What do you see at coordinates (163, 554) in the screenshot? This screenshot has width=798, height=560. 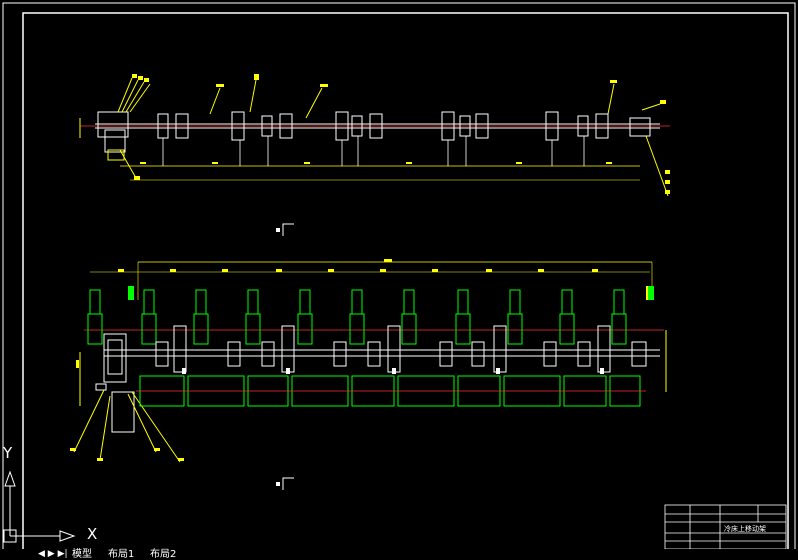 I see `tab-layout-2: 布局2` at bounding box center [163, 554].